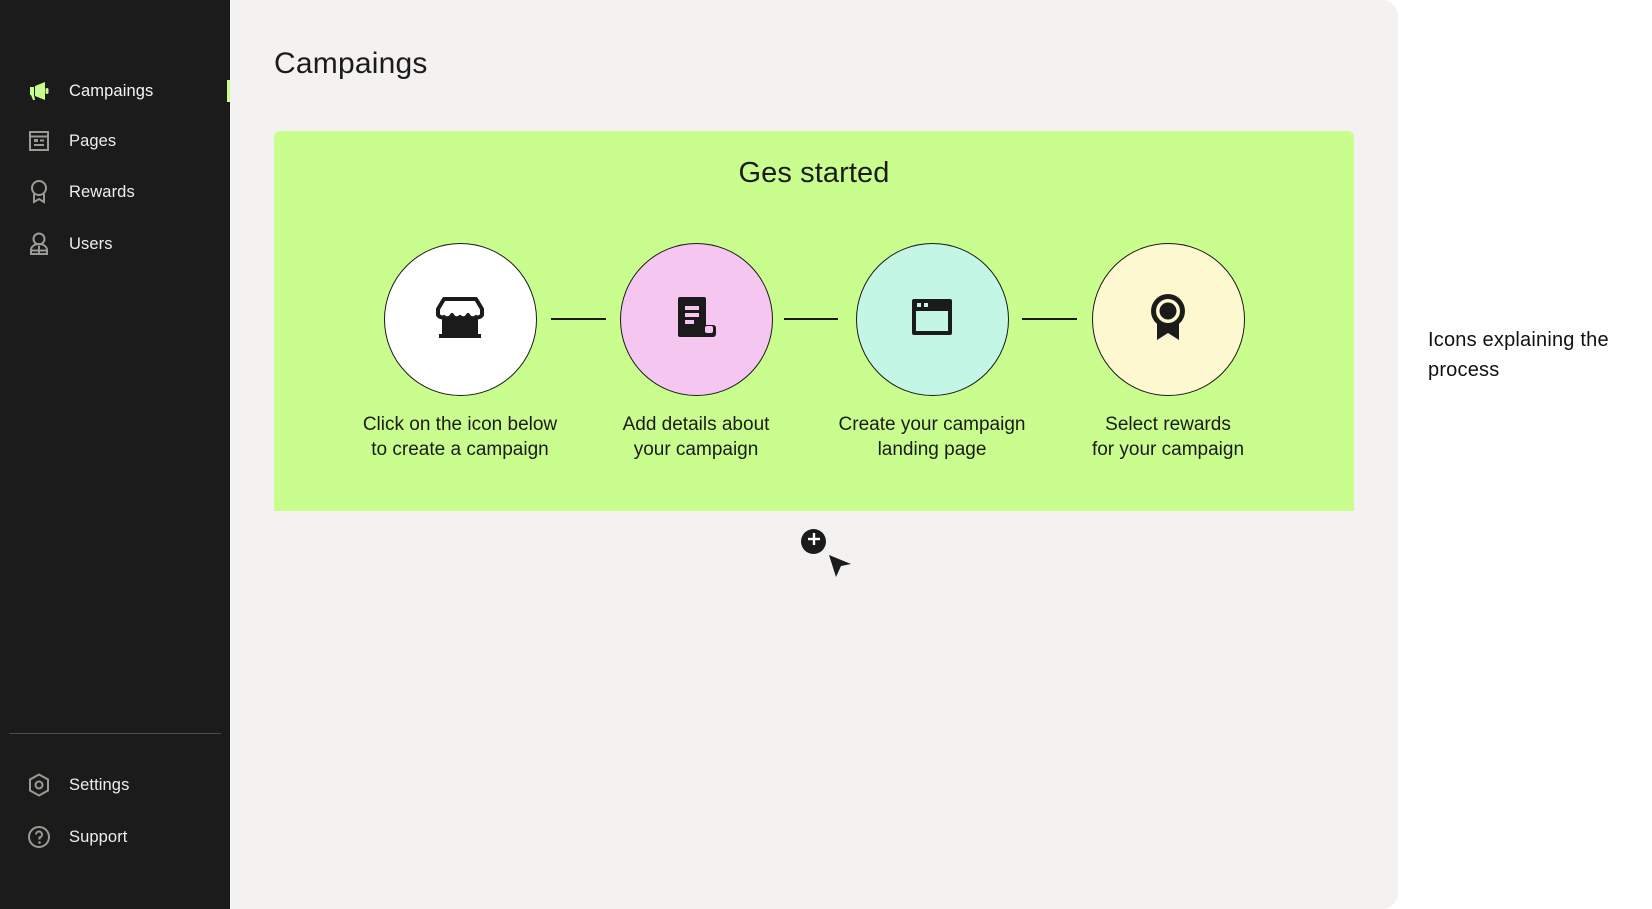  I want to click on sidebar-item-label: Pages, so click(93, 140).